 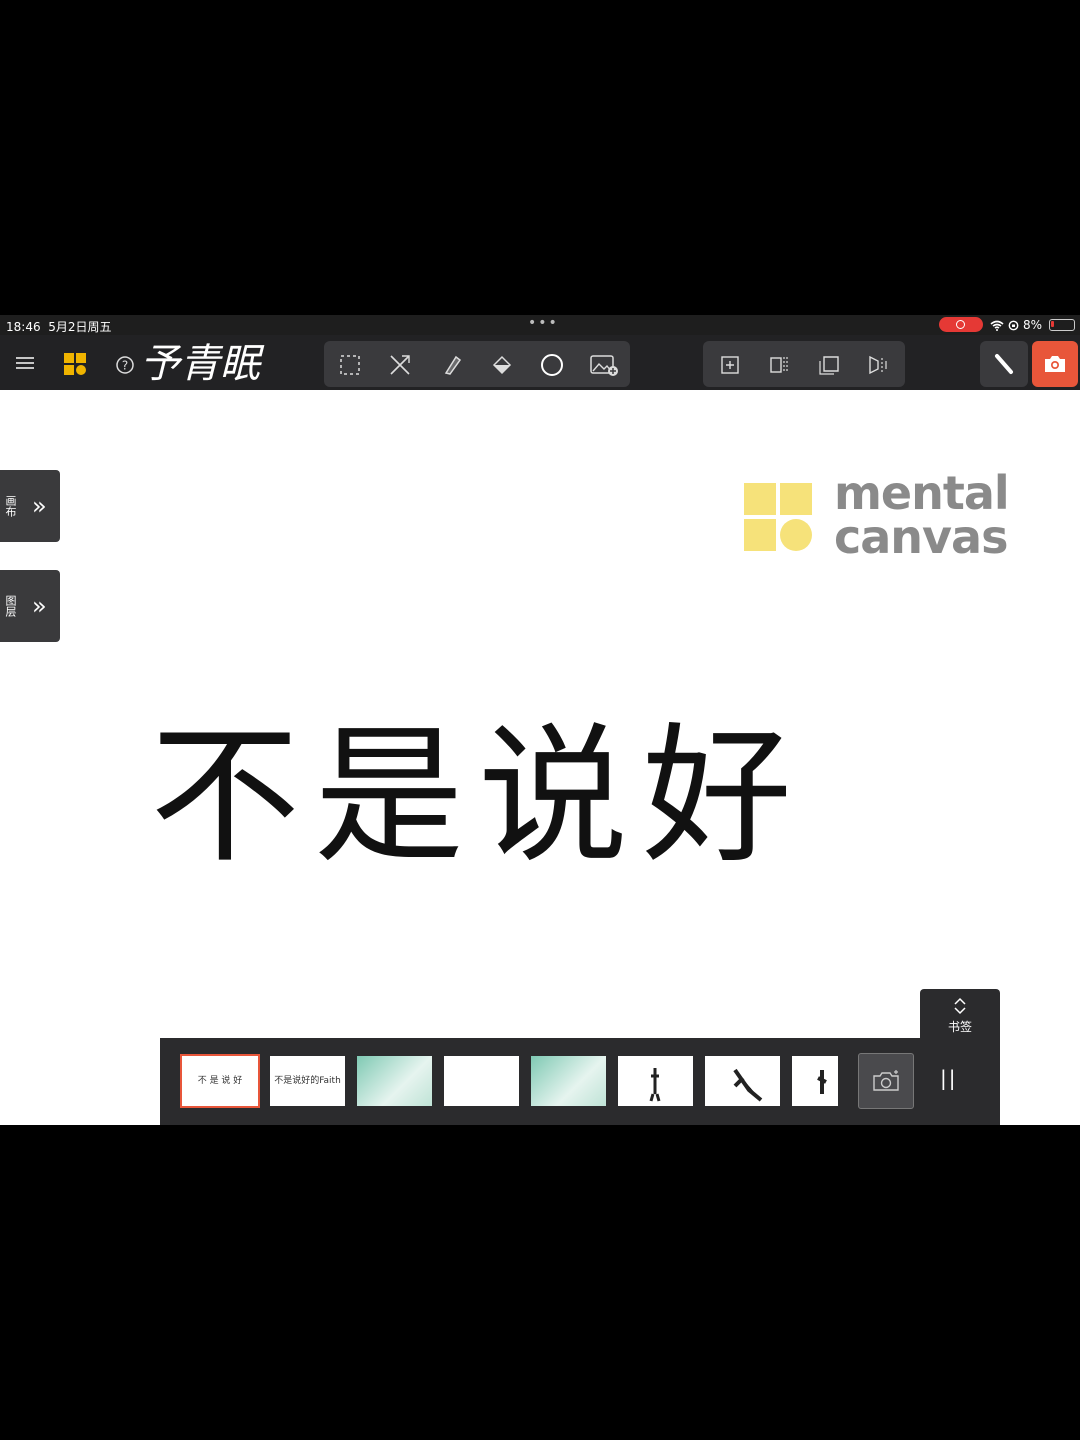 What do you see at coordinates (10, 506) in the screenshot?
I see `canvas-tab-label: 画布` at bounding box center [10, 506].